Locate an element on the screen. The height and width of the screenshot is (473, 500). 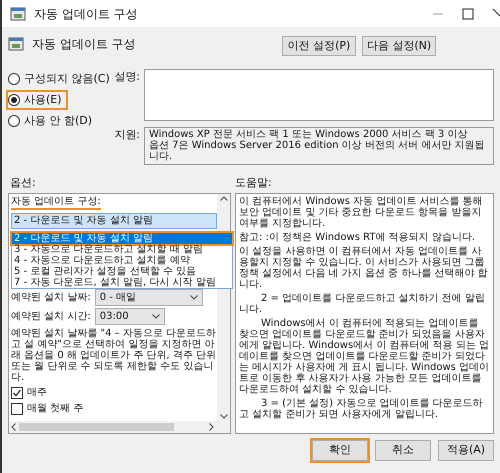
policy-title: 자동 업데이트 구성 is located at coordinates (84, 44).